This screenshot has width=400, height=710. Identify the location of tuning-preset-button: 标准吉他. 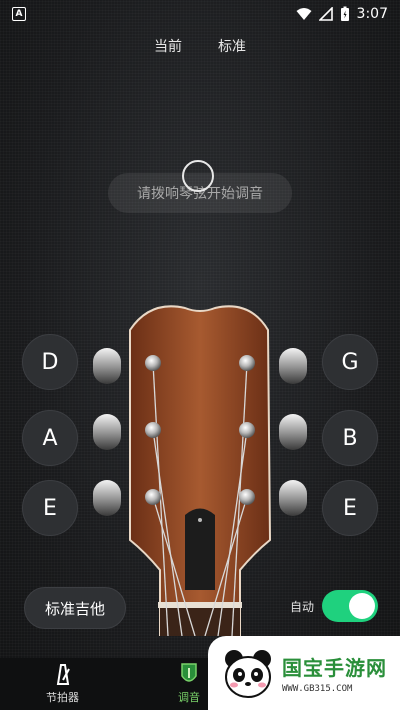
(75, 608).